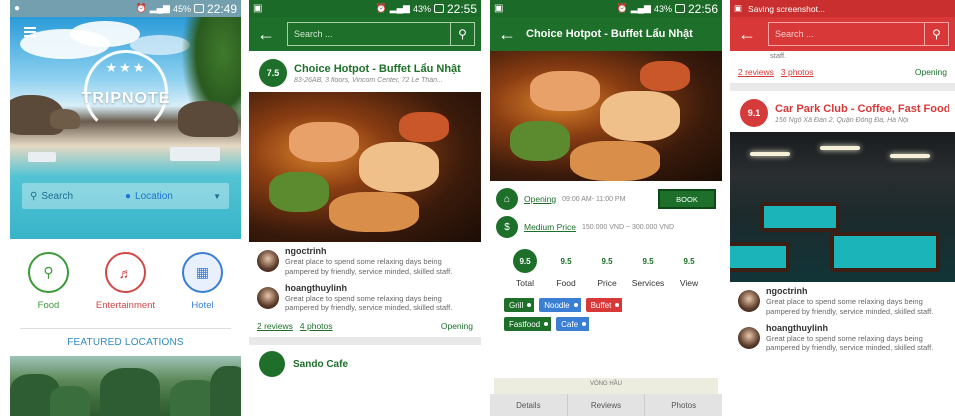 The height and width of the screenshot is (416, 955). Describe the element at coordinates (169, 196) in the screenshot. I see `location-select: ● Location` at that location.